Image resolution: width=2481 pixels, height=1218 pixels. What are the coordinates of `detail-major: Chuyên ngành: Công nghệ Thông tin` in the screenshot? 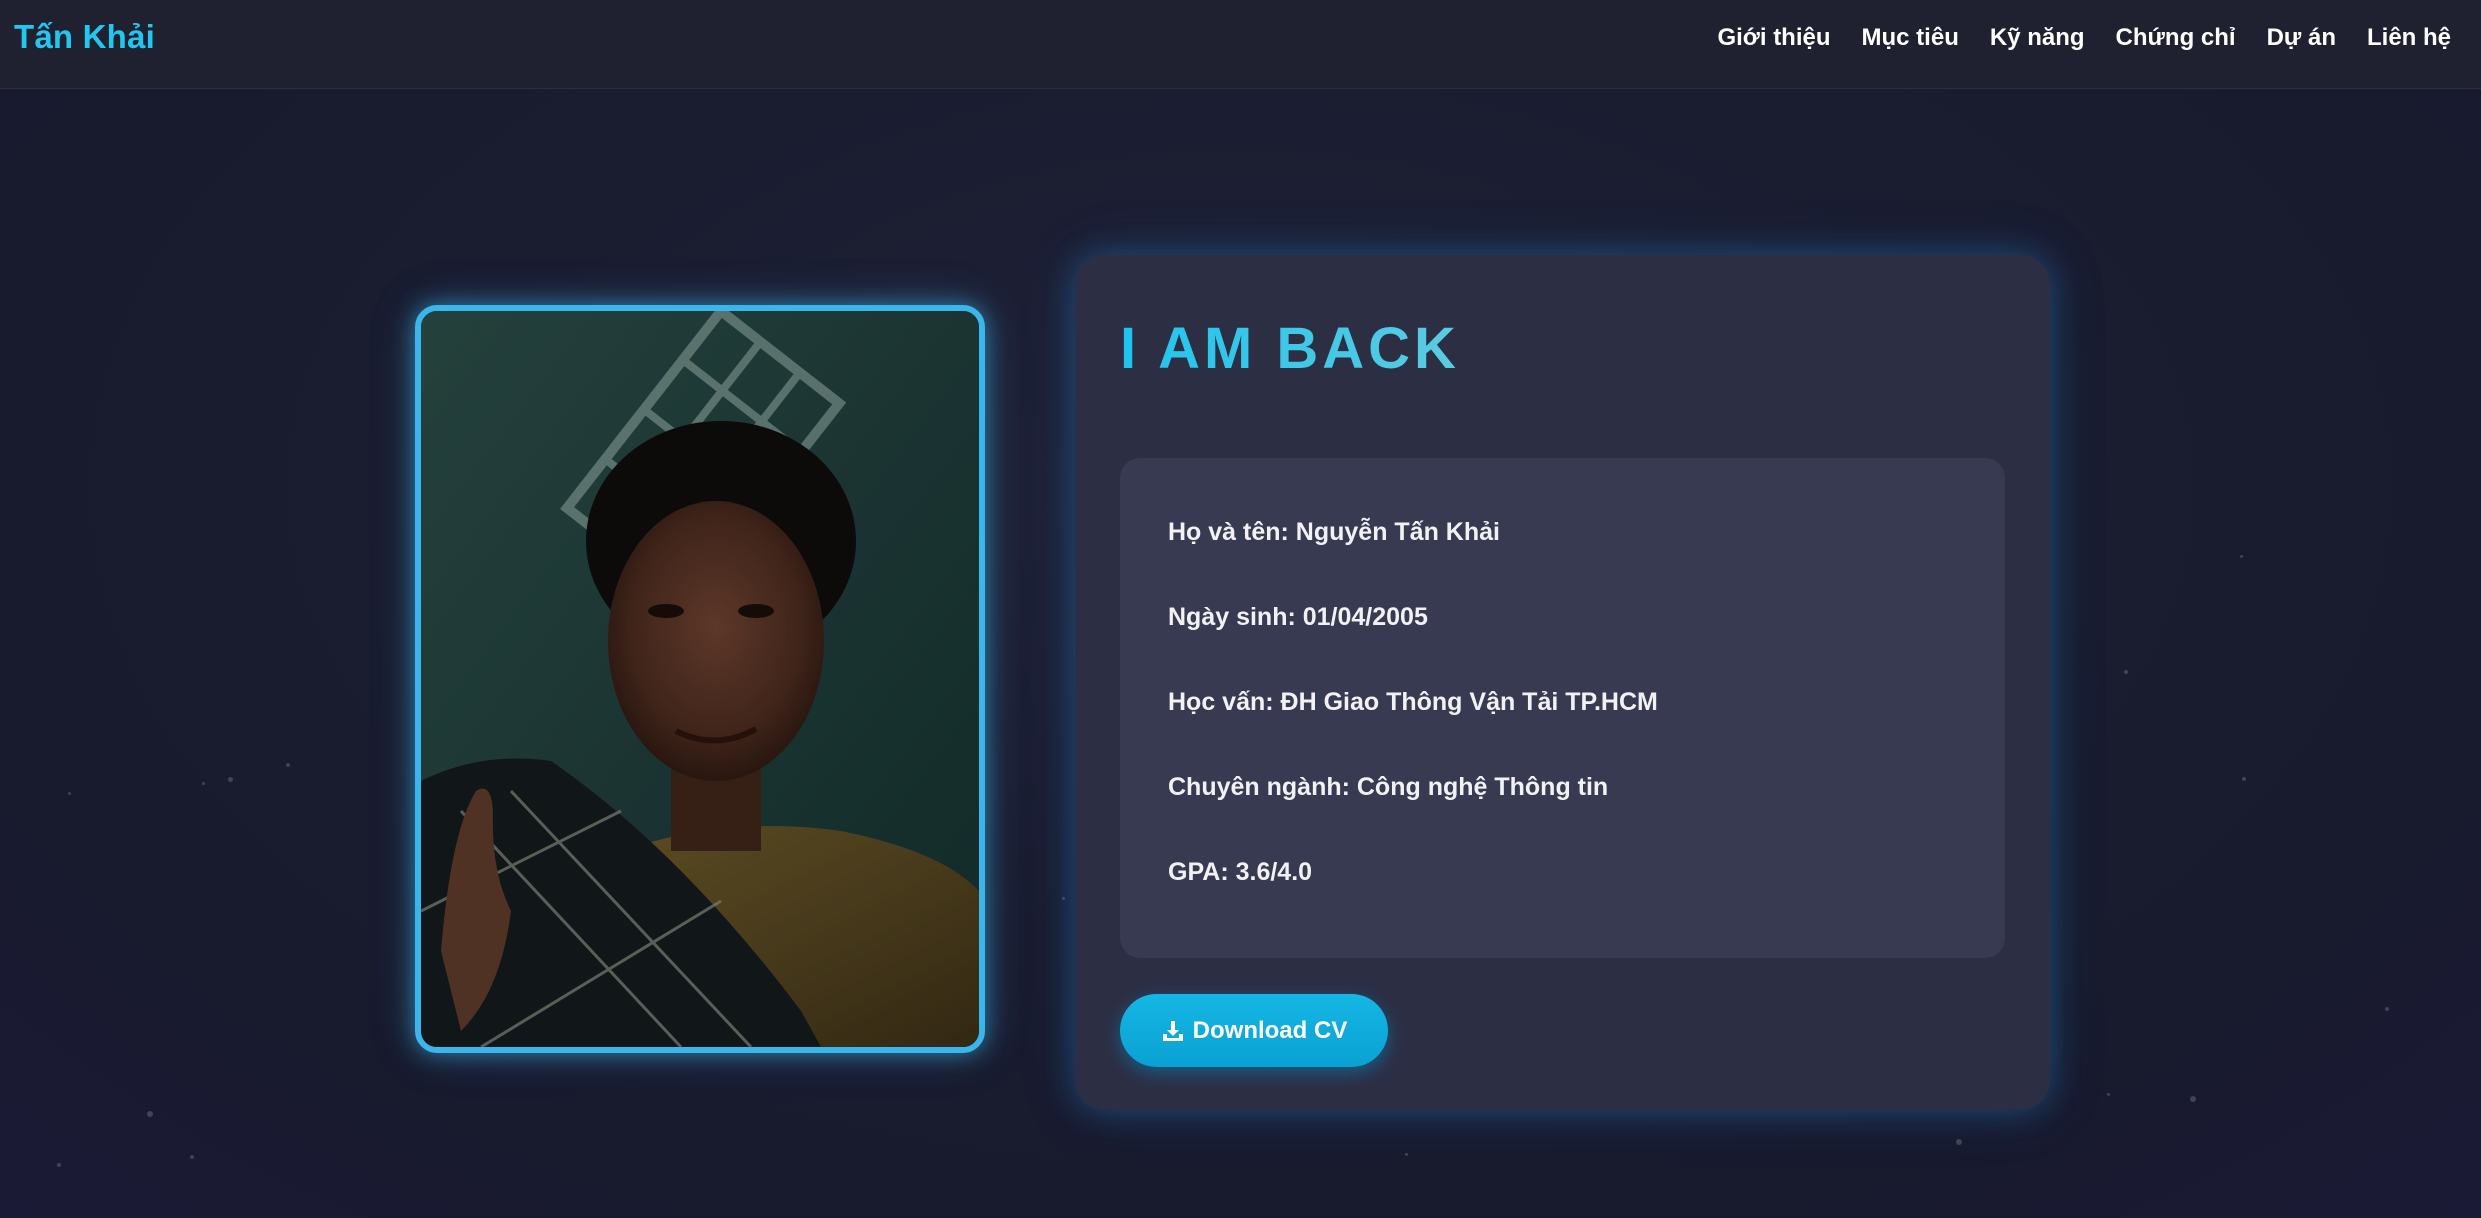 It's located at (1388, 787).